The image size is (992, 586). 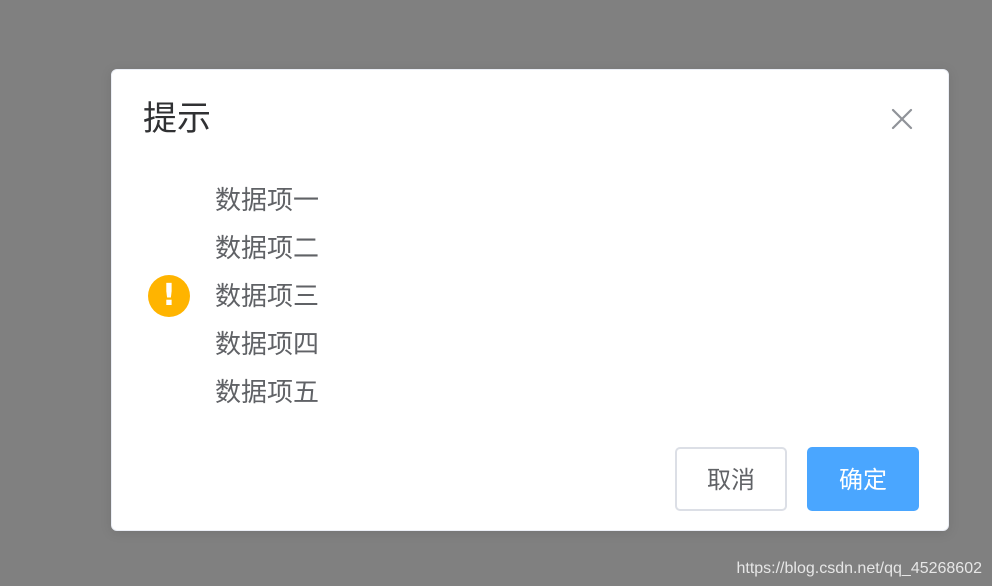 What do you see at coordinates (267, 201) in the screenshot?
I see `message-item: 数据项一` at bounding box center [267, 201].